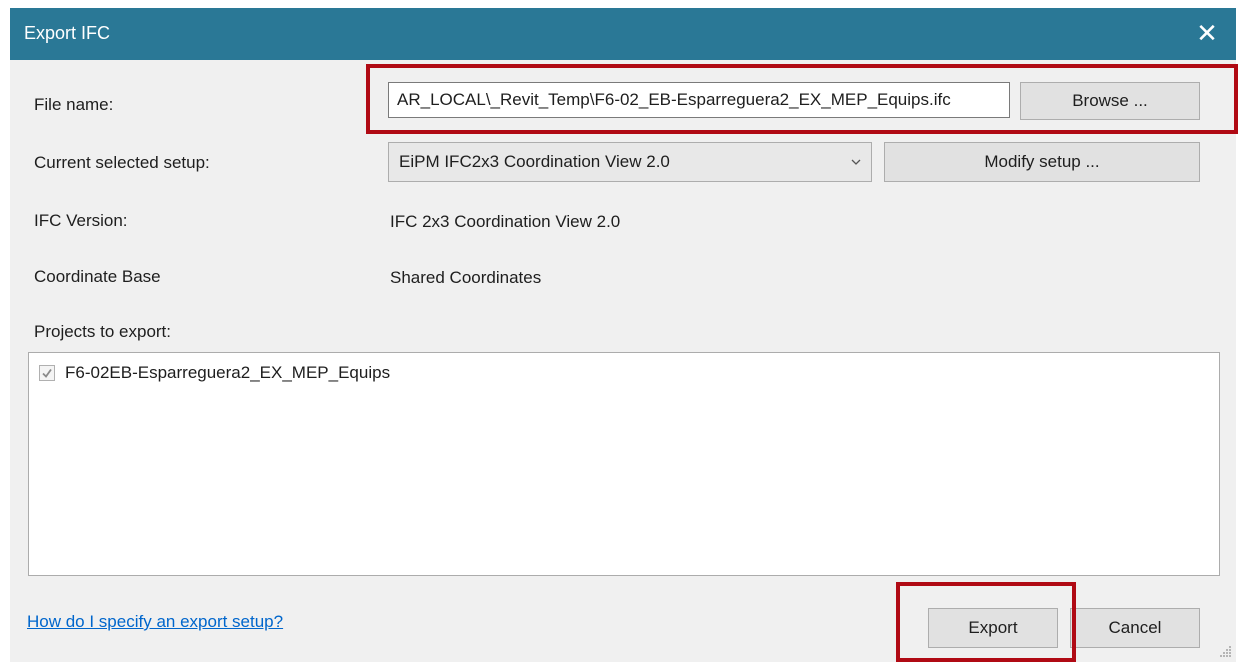 The height and width of the screenshot is (662, 1238). I want to click on list-item: F6-02EB-Esparreguera2_EX_MEP_Equips, so click(214, 373).